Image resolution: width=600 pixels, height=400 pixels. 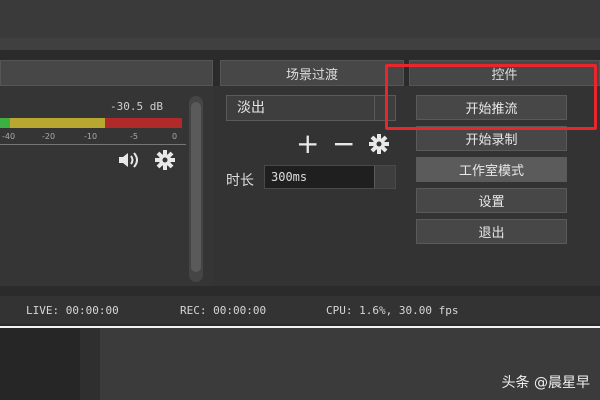 I want to click on mixer-header, so click(x=106, y=73).